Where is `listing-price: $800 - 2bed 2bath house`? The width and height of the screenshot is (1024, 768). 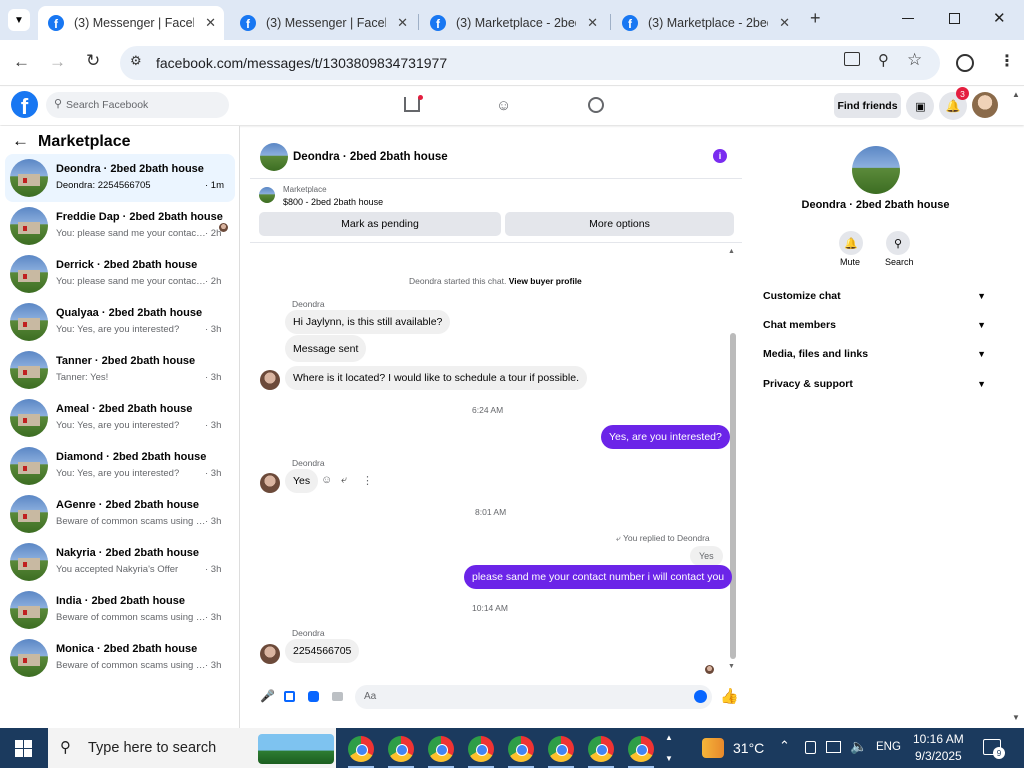 listing-price: $800 - 2bed 2bath house is located at coordinates (333, 202).